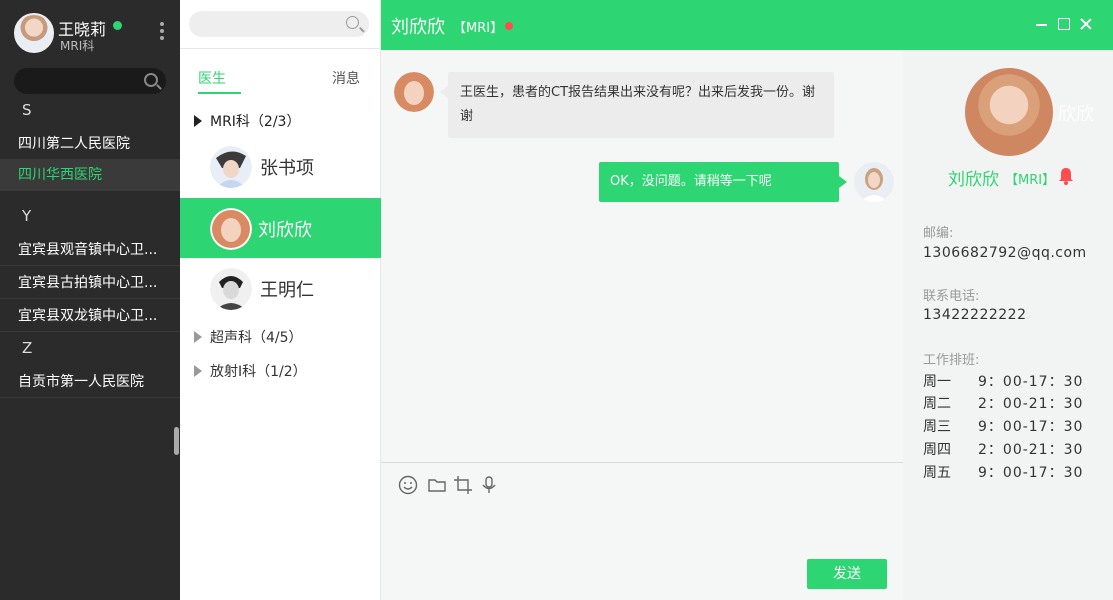  What do you see at coordinates (937, 450) in the screenshot?
I see `schedule-day: 周四` at bounding box center [937, 450].